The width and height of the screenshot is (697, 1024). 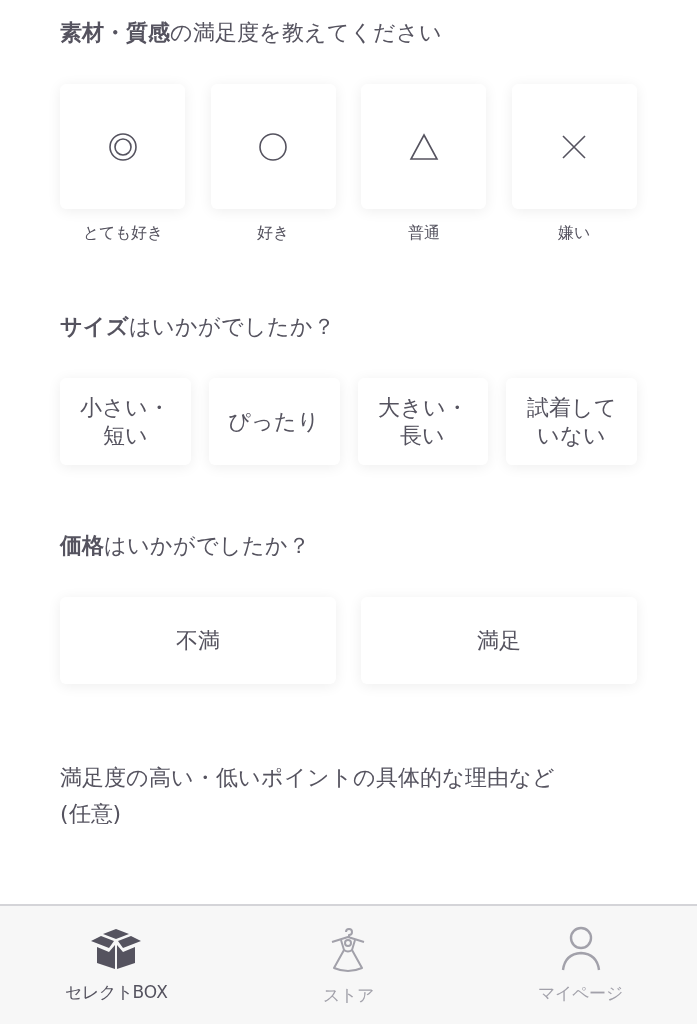 What do you see at coordinates (251, 33) in the screenshot?
I see `section-heading: 素材・質感の満足度を教えてください` at bounding box center [251, 33].